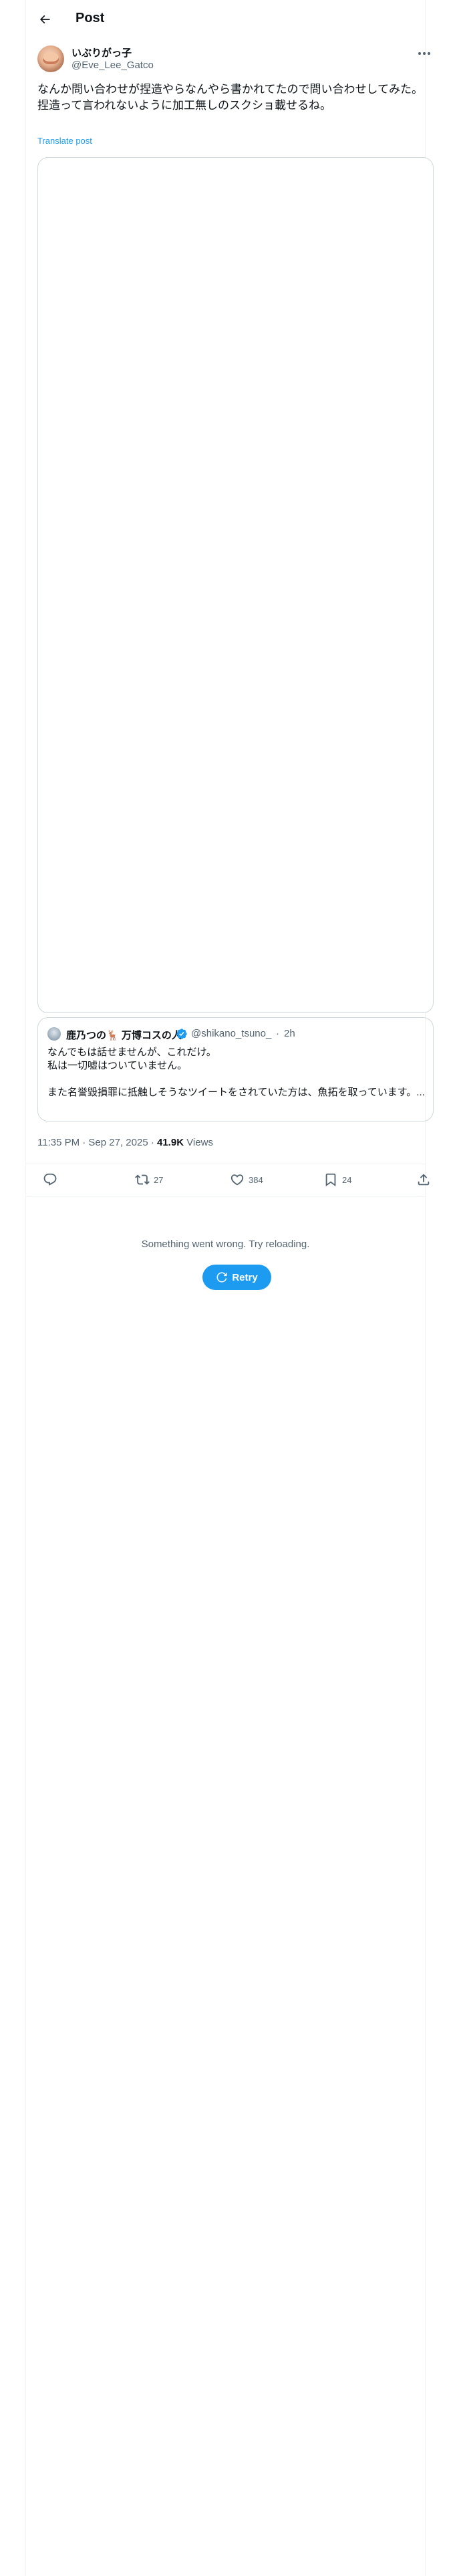  I want to click on author-avatar, so click(50, 59).